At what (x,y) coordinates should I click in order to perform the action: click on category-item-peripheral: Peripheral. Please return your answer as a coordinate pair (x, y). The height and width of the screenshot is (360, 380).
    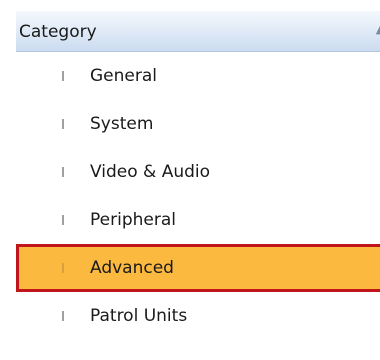
    Looking at the image, I should click on (198, 220).